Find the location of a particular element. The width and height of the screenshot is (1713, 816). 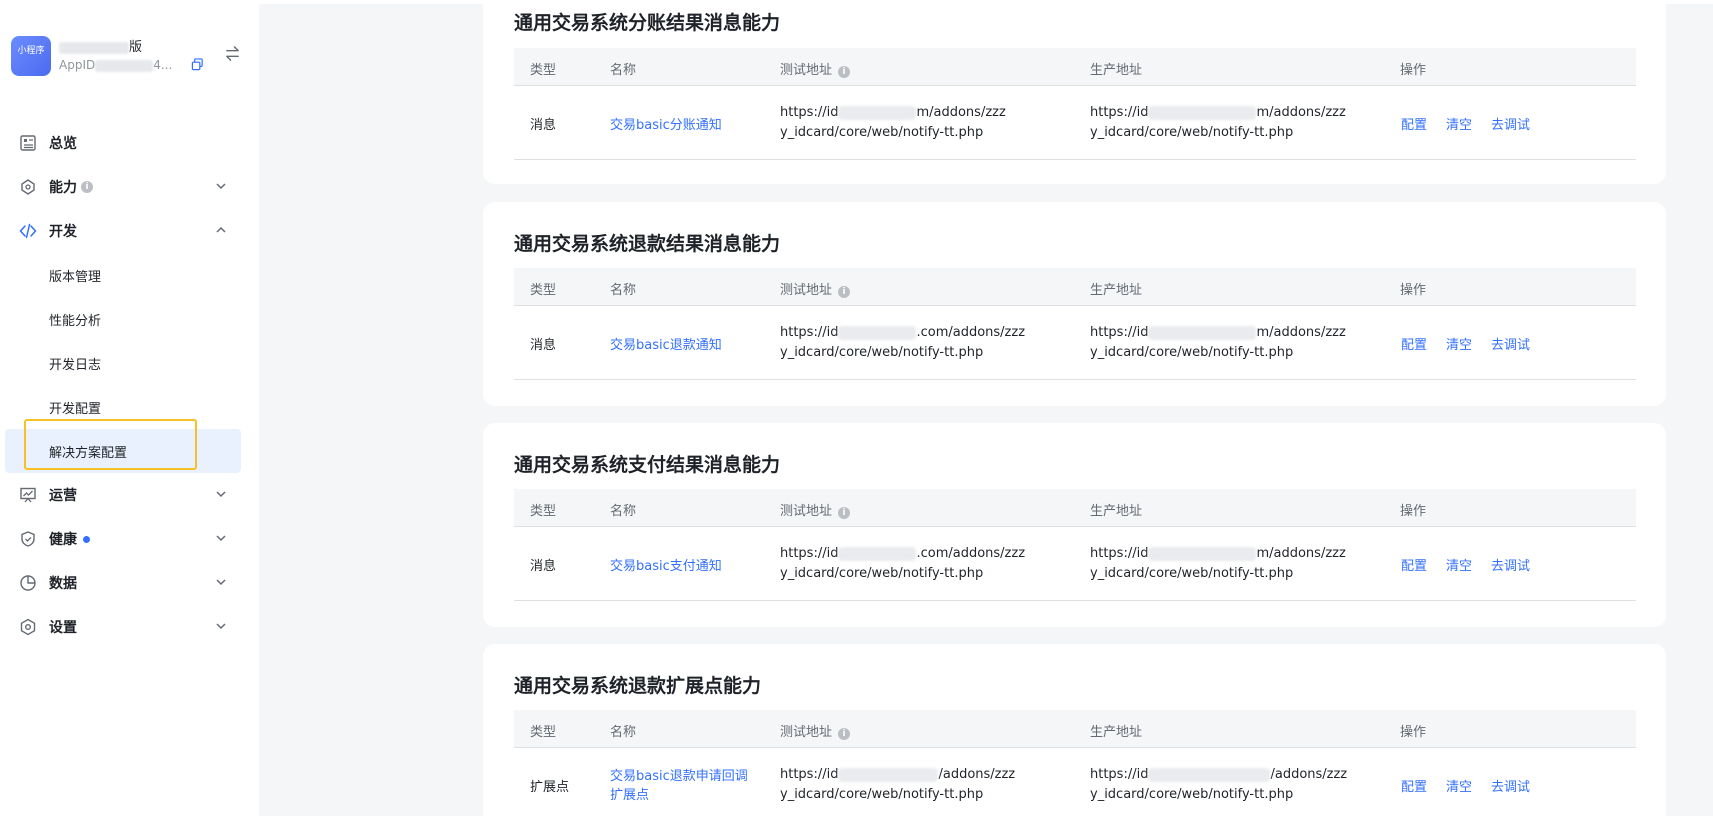

sidebar-subitem-dev-config: 开发配置 is located at coordinates (129, 407).